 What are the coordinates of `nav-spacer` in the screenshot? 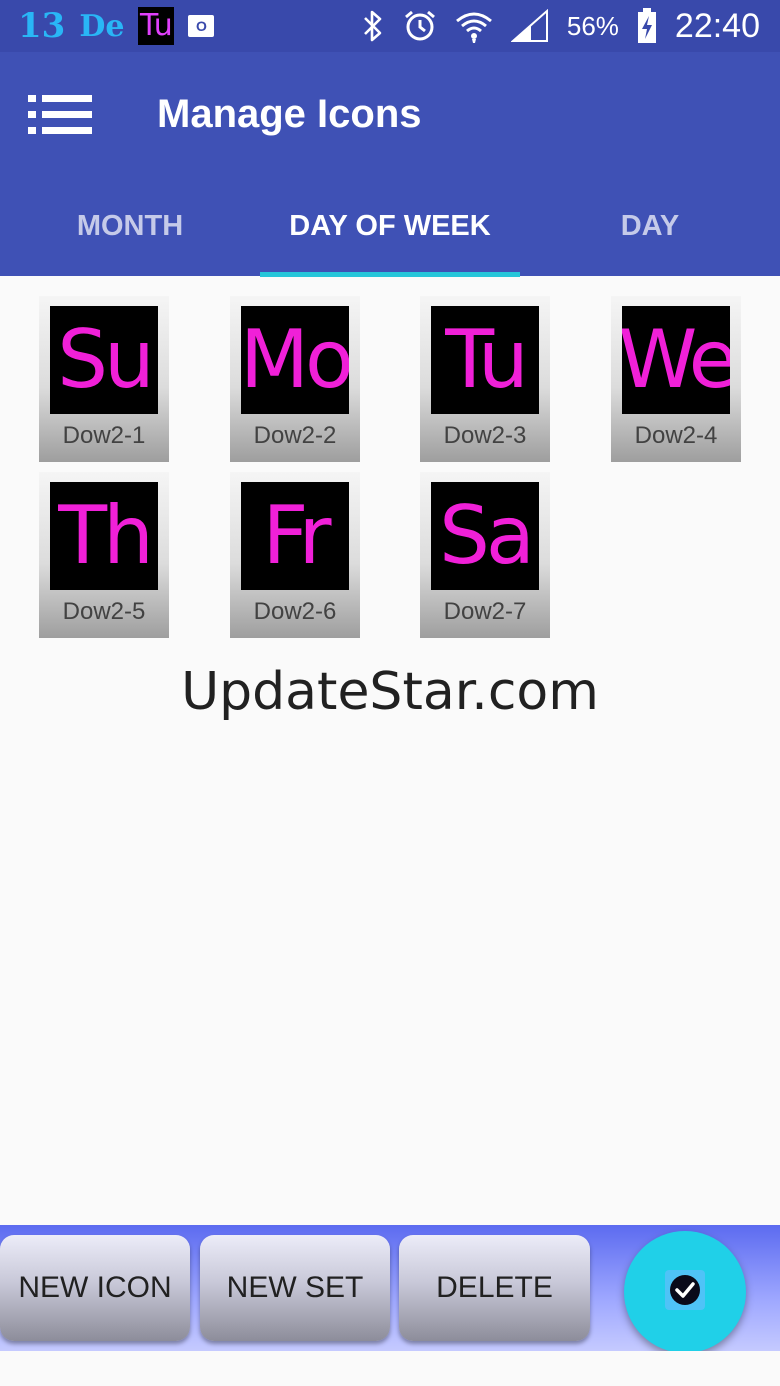 It's located at (390, 1368).